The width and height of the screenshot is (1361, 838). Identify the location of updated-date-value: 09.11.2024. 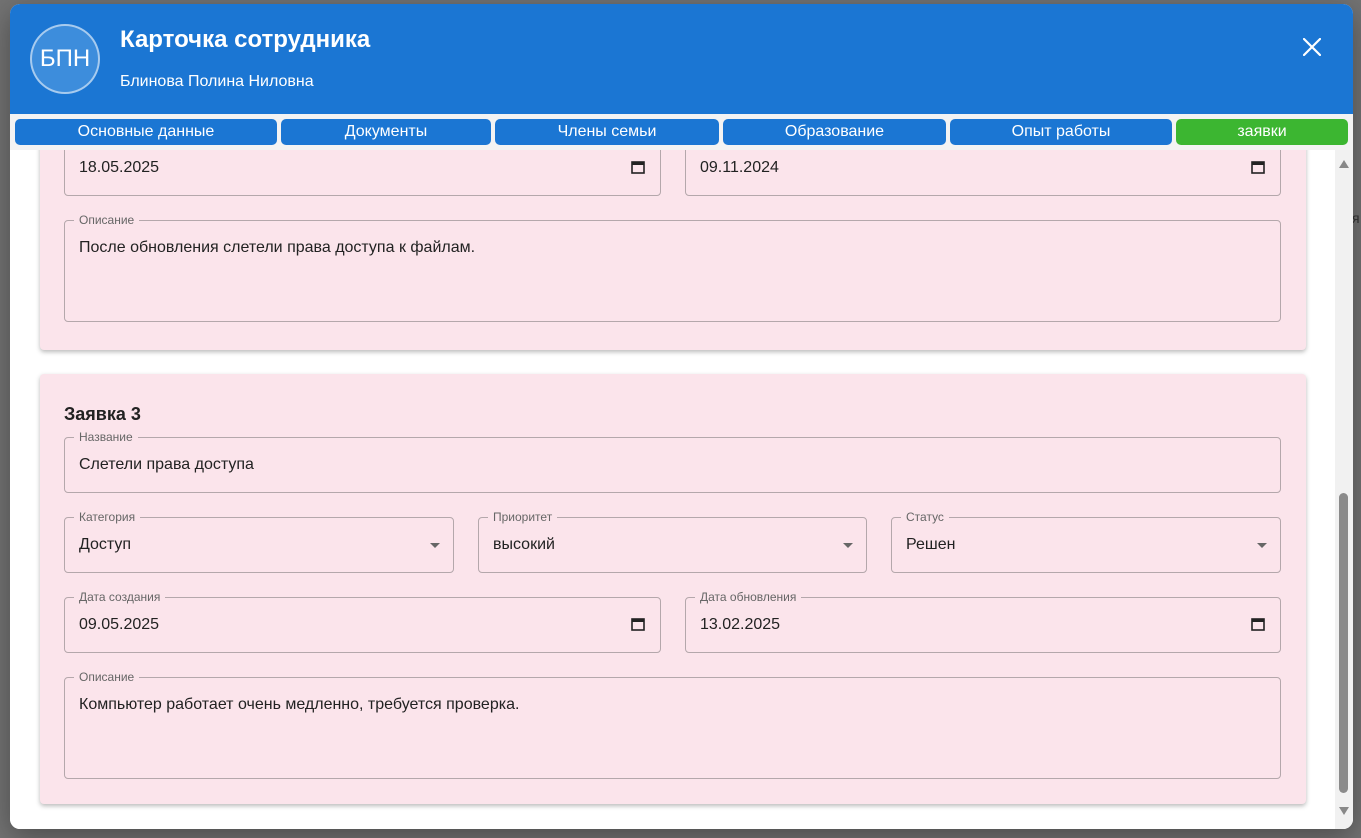
(739, 167).